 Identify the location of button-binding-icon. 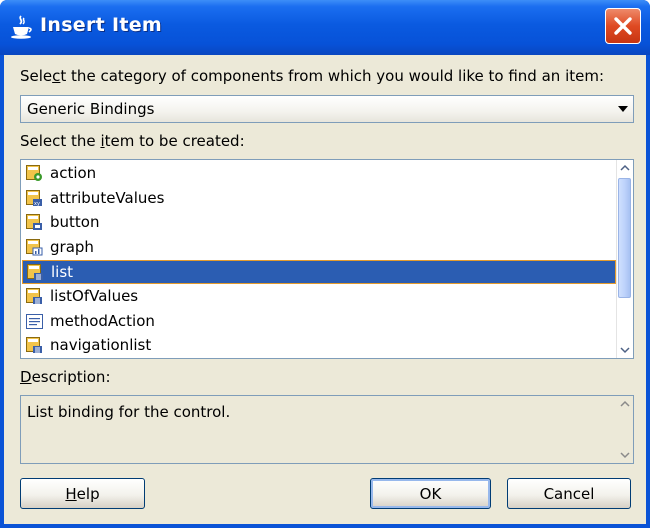
(34, 222).